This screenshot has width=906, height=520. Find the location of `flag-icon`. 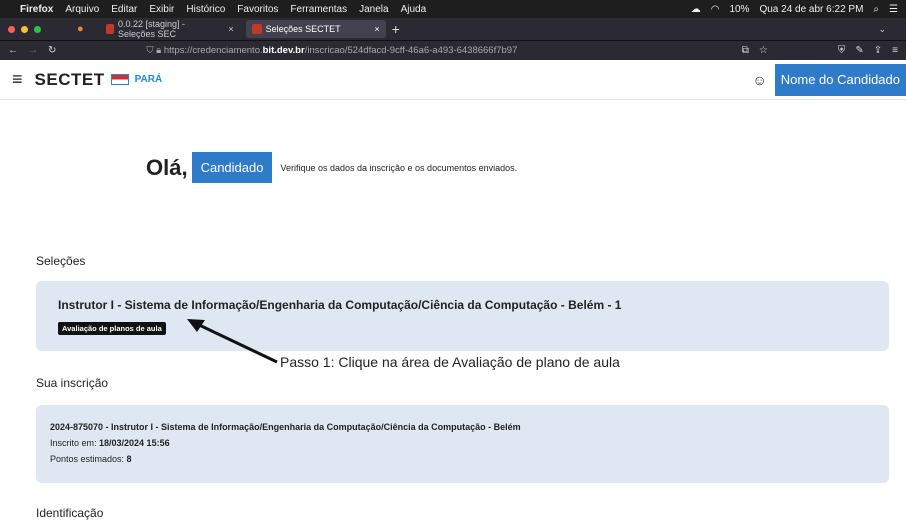

flag-icon is located at coordinates (119, 79).